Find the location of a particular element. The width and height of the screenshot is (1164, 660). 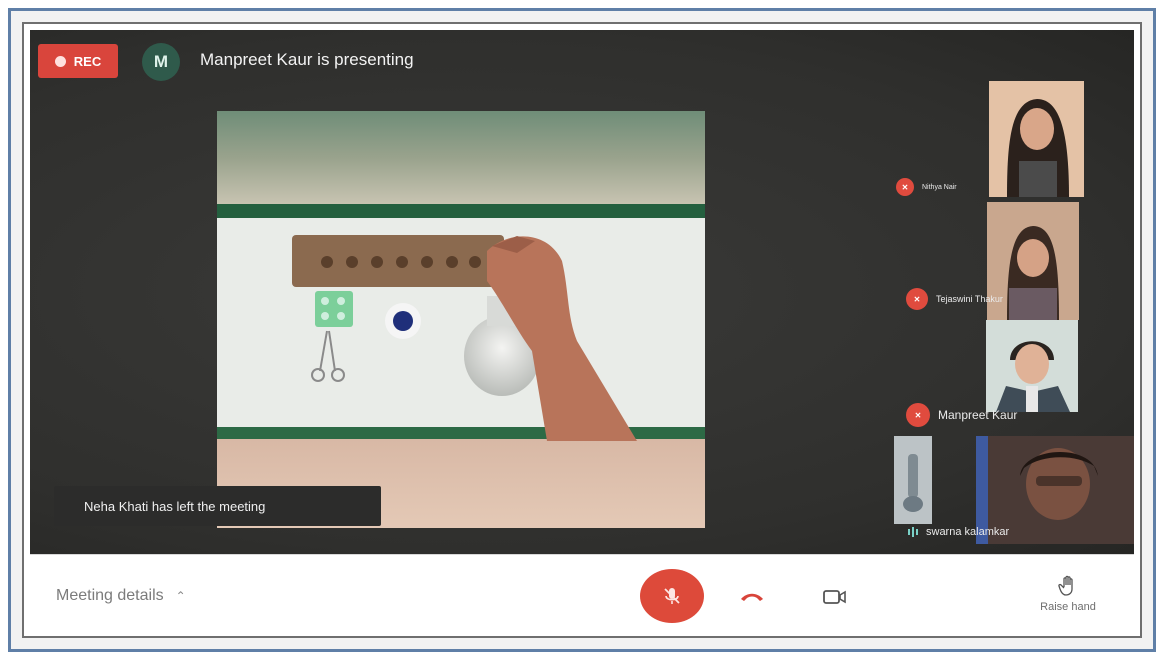

phone-hangup-icon is located at coordinates (752, 597).